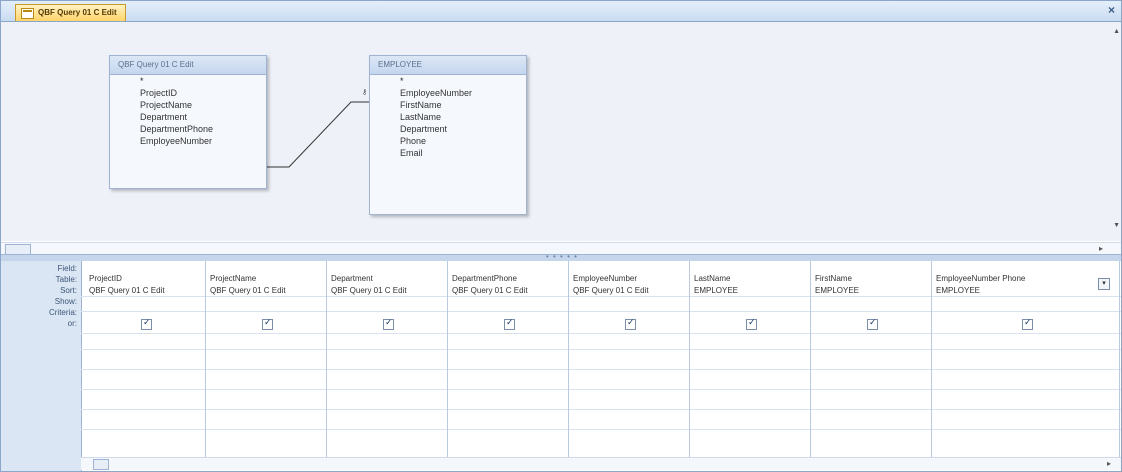 The height and width of the screenshot is (472, 1122). What do you see at coordinates (436, 93) in the screenshot?
I see `field-item-label: EmployeeNumber` at bounding box center [436, 93].